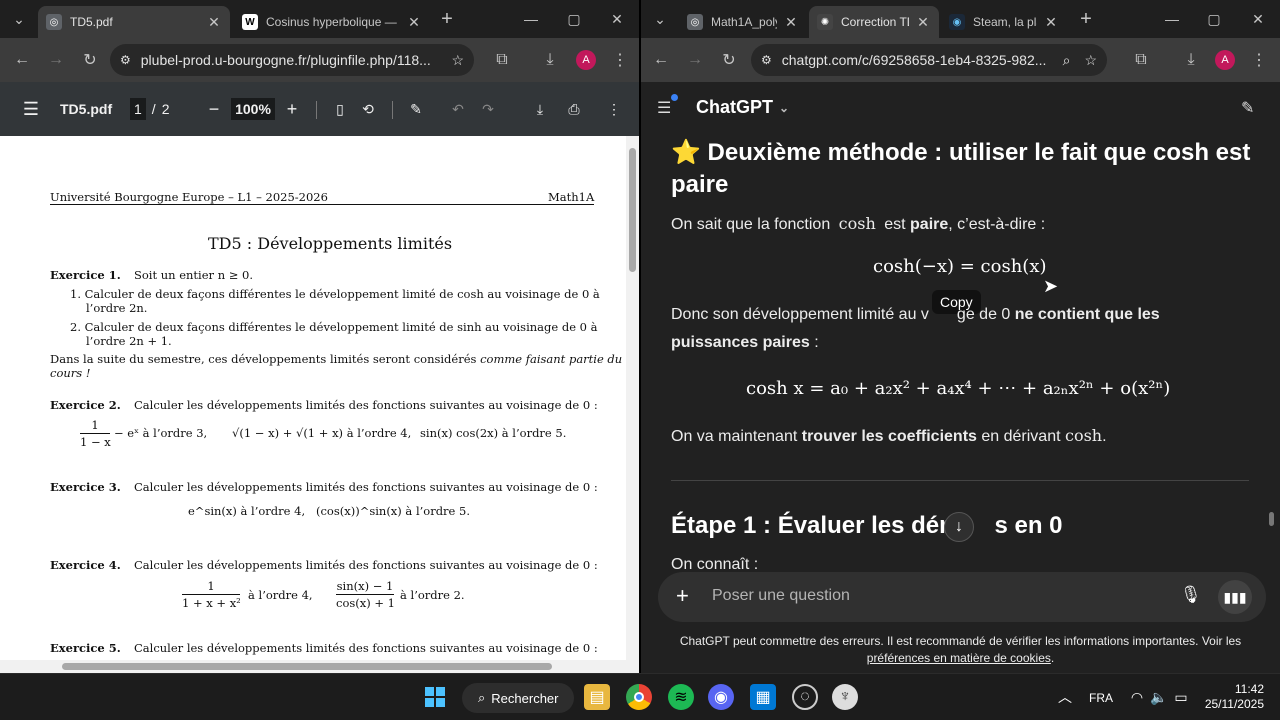 This screenshot has height=720, width=1280. What do you see at coordinates (874, 22) in the screenshot?
I see `tab-correction-td: ✺ Correction TD ✕` at bounding box center [874, 22].